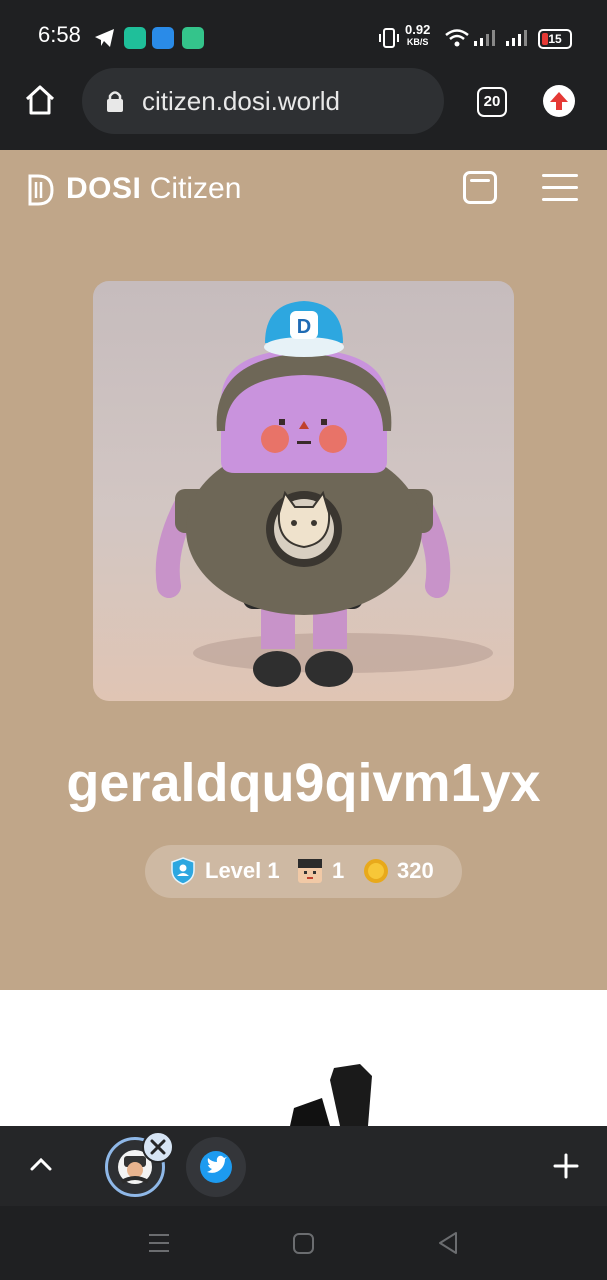  I want to click on twitter-icon, so click(216, 1167).